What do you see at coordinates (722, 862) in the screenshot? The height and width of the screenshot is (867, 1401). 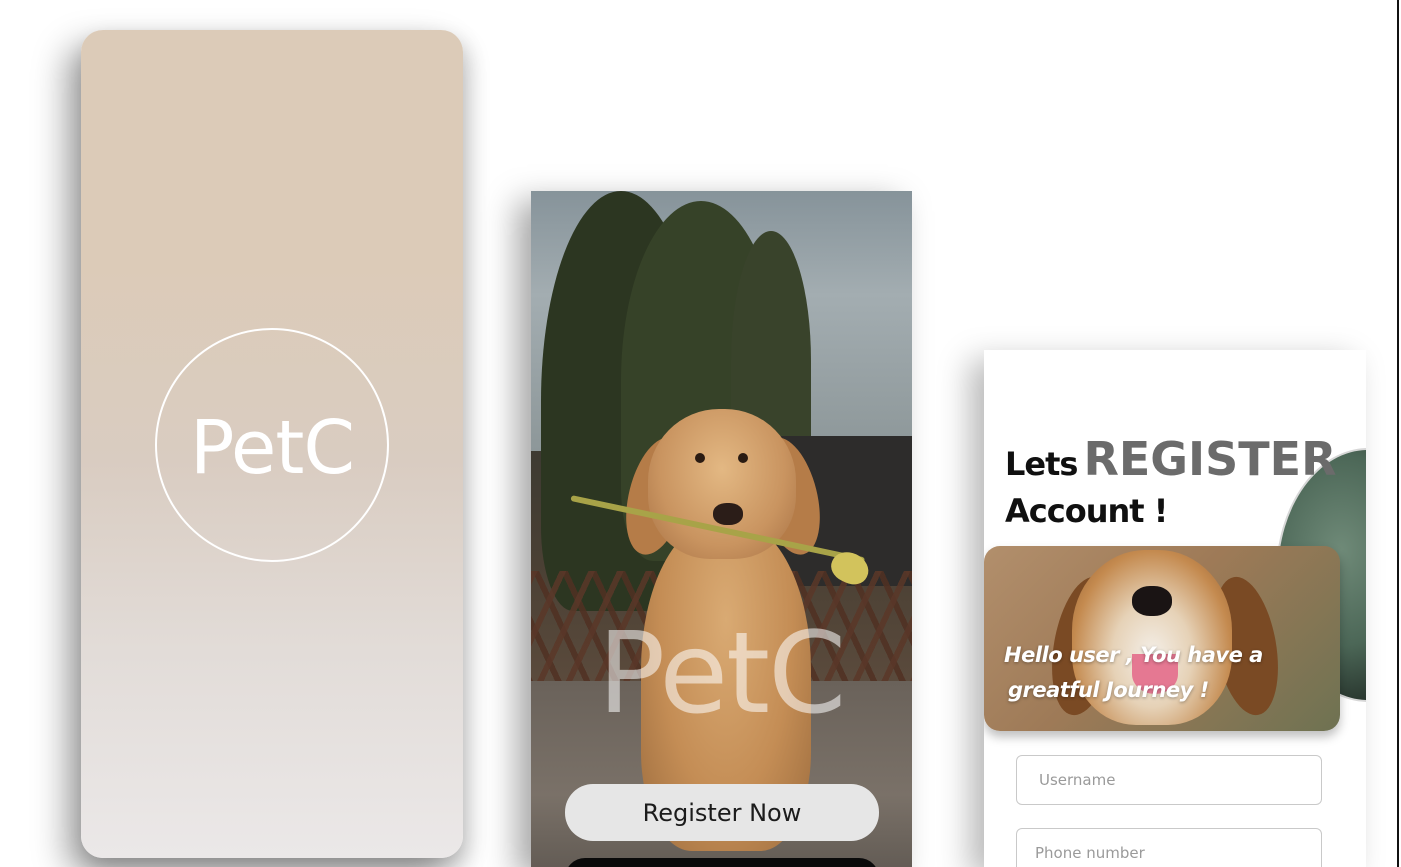 I see `secondary-button` at bounding box center [722, 862].